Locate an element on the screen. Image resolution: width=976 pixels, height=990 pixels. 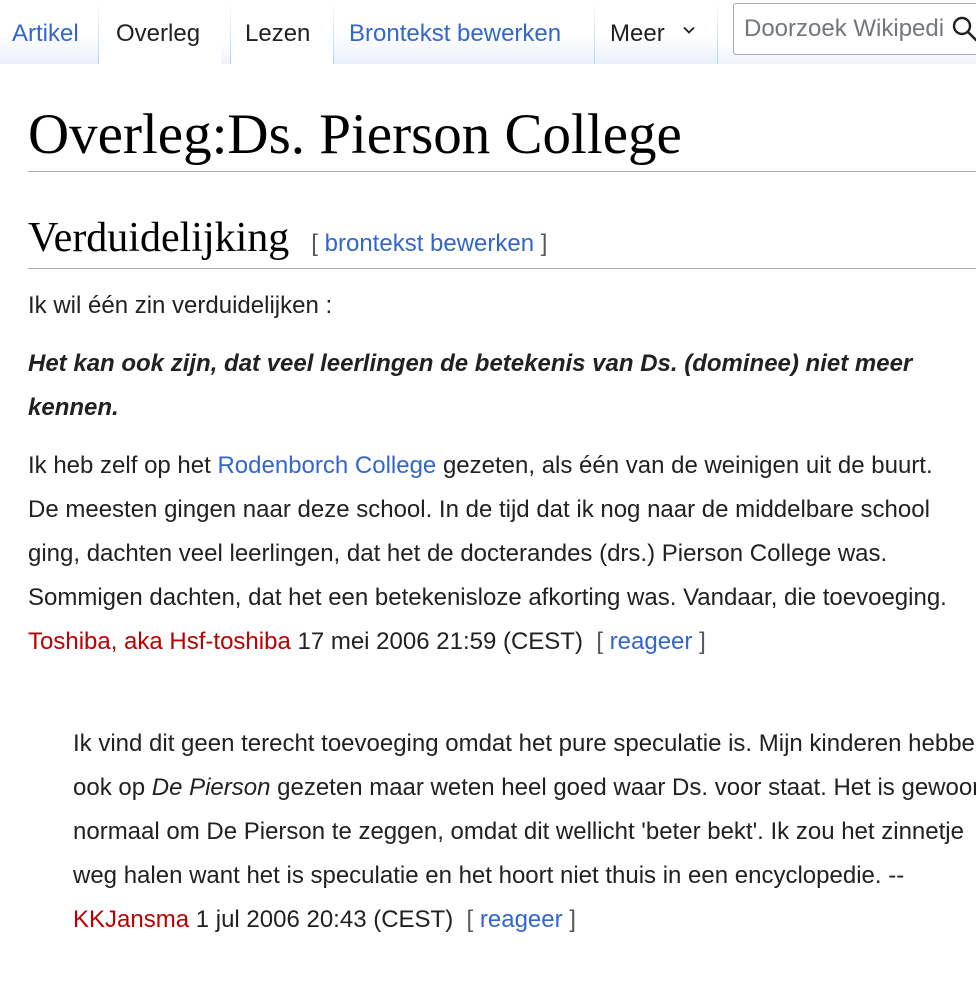
page-title: Overleg:Ds. Pierson College is located at coordinates (355, 134).